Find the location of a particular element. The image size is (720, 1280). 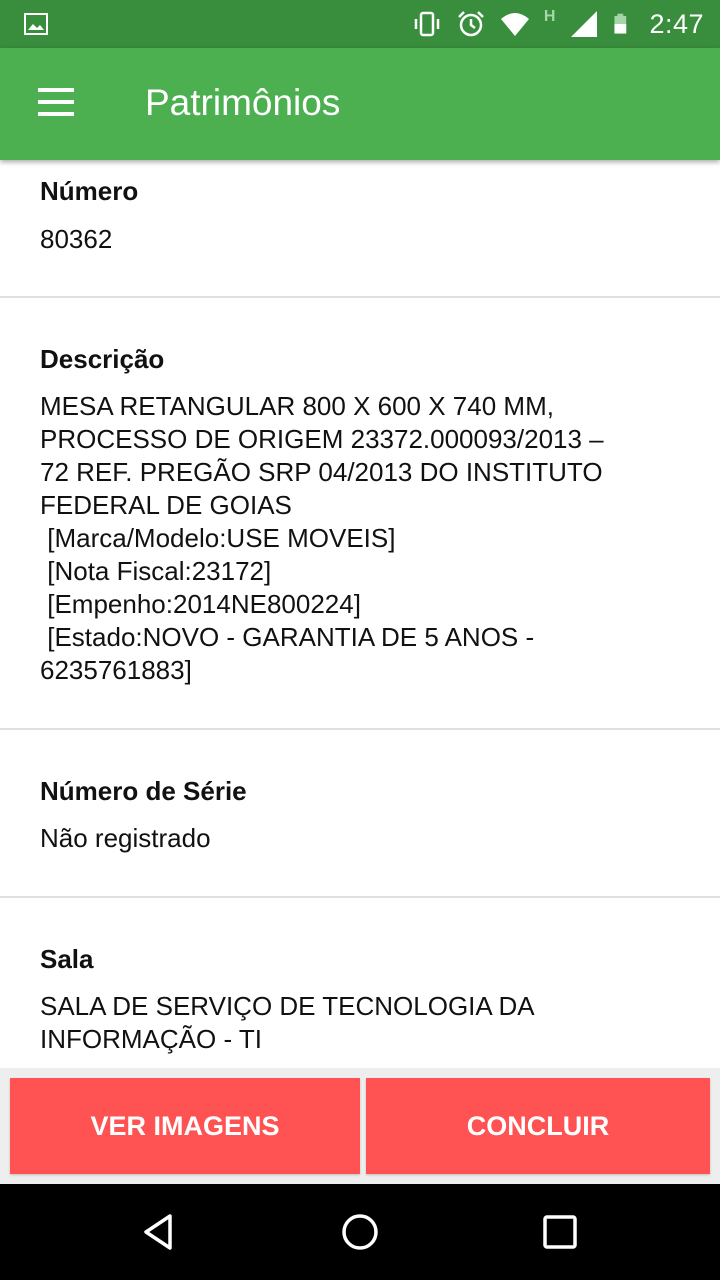

descricao-label: Descrição is located at coordinates (102, 359).